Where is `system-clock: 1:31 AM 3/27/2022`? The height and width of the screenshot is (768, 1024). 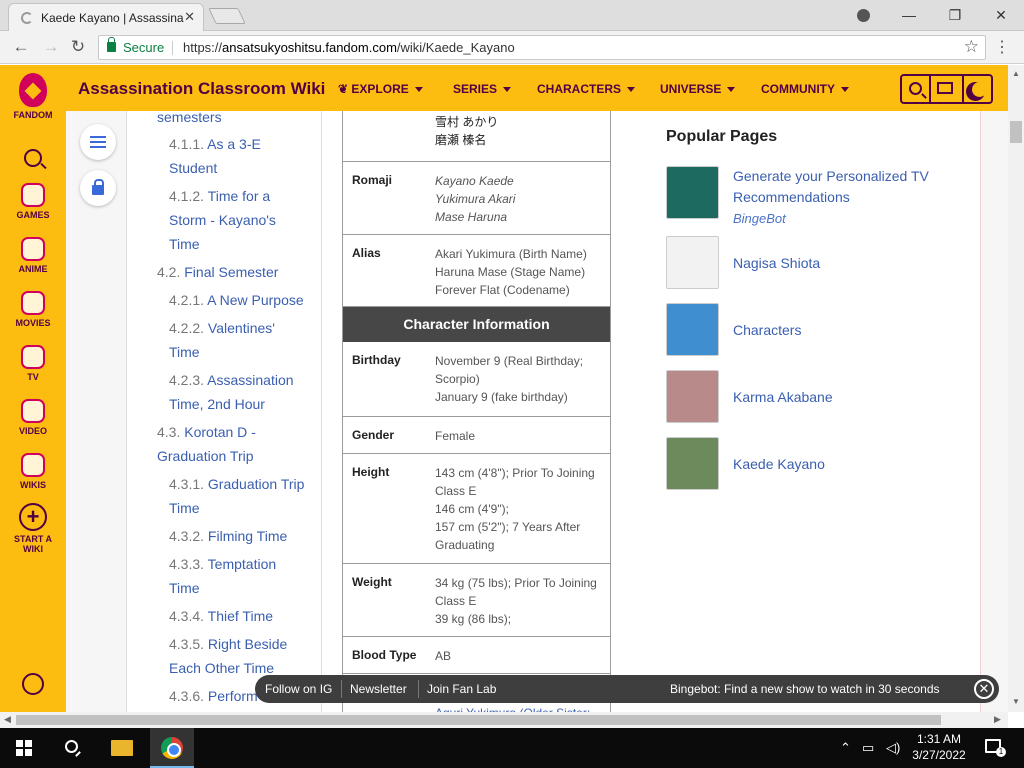 system-clock: 1:31 AM 3/27/2022 is located at coordinates (939, 747).